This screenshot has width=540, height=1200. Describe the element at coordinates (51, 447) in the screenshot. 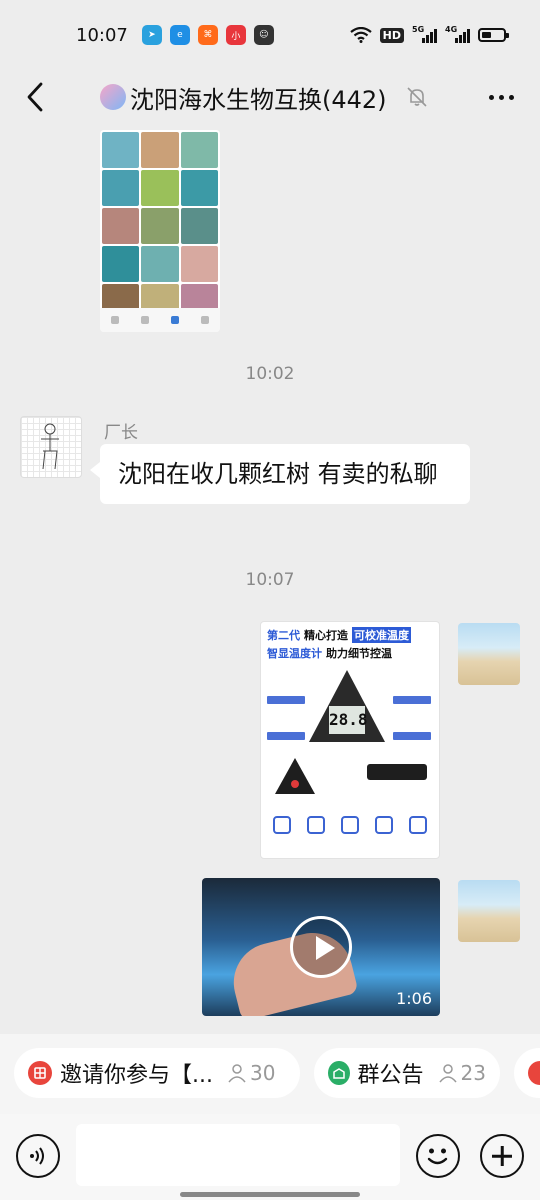

I see `sender-avatar` at that location.